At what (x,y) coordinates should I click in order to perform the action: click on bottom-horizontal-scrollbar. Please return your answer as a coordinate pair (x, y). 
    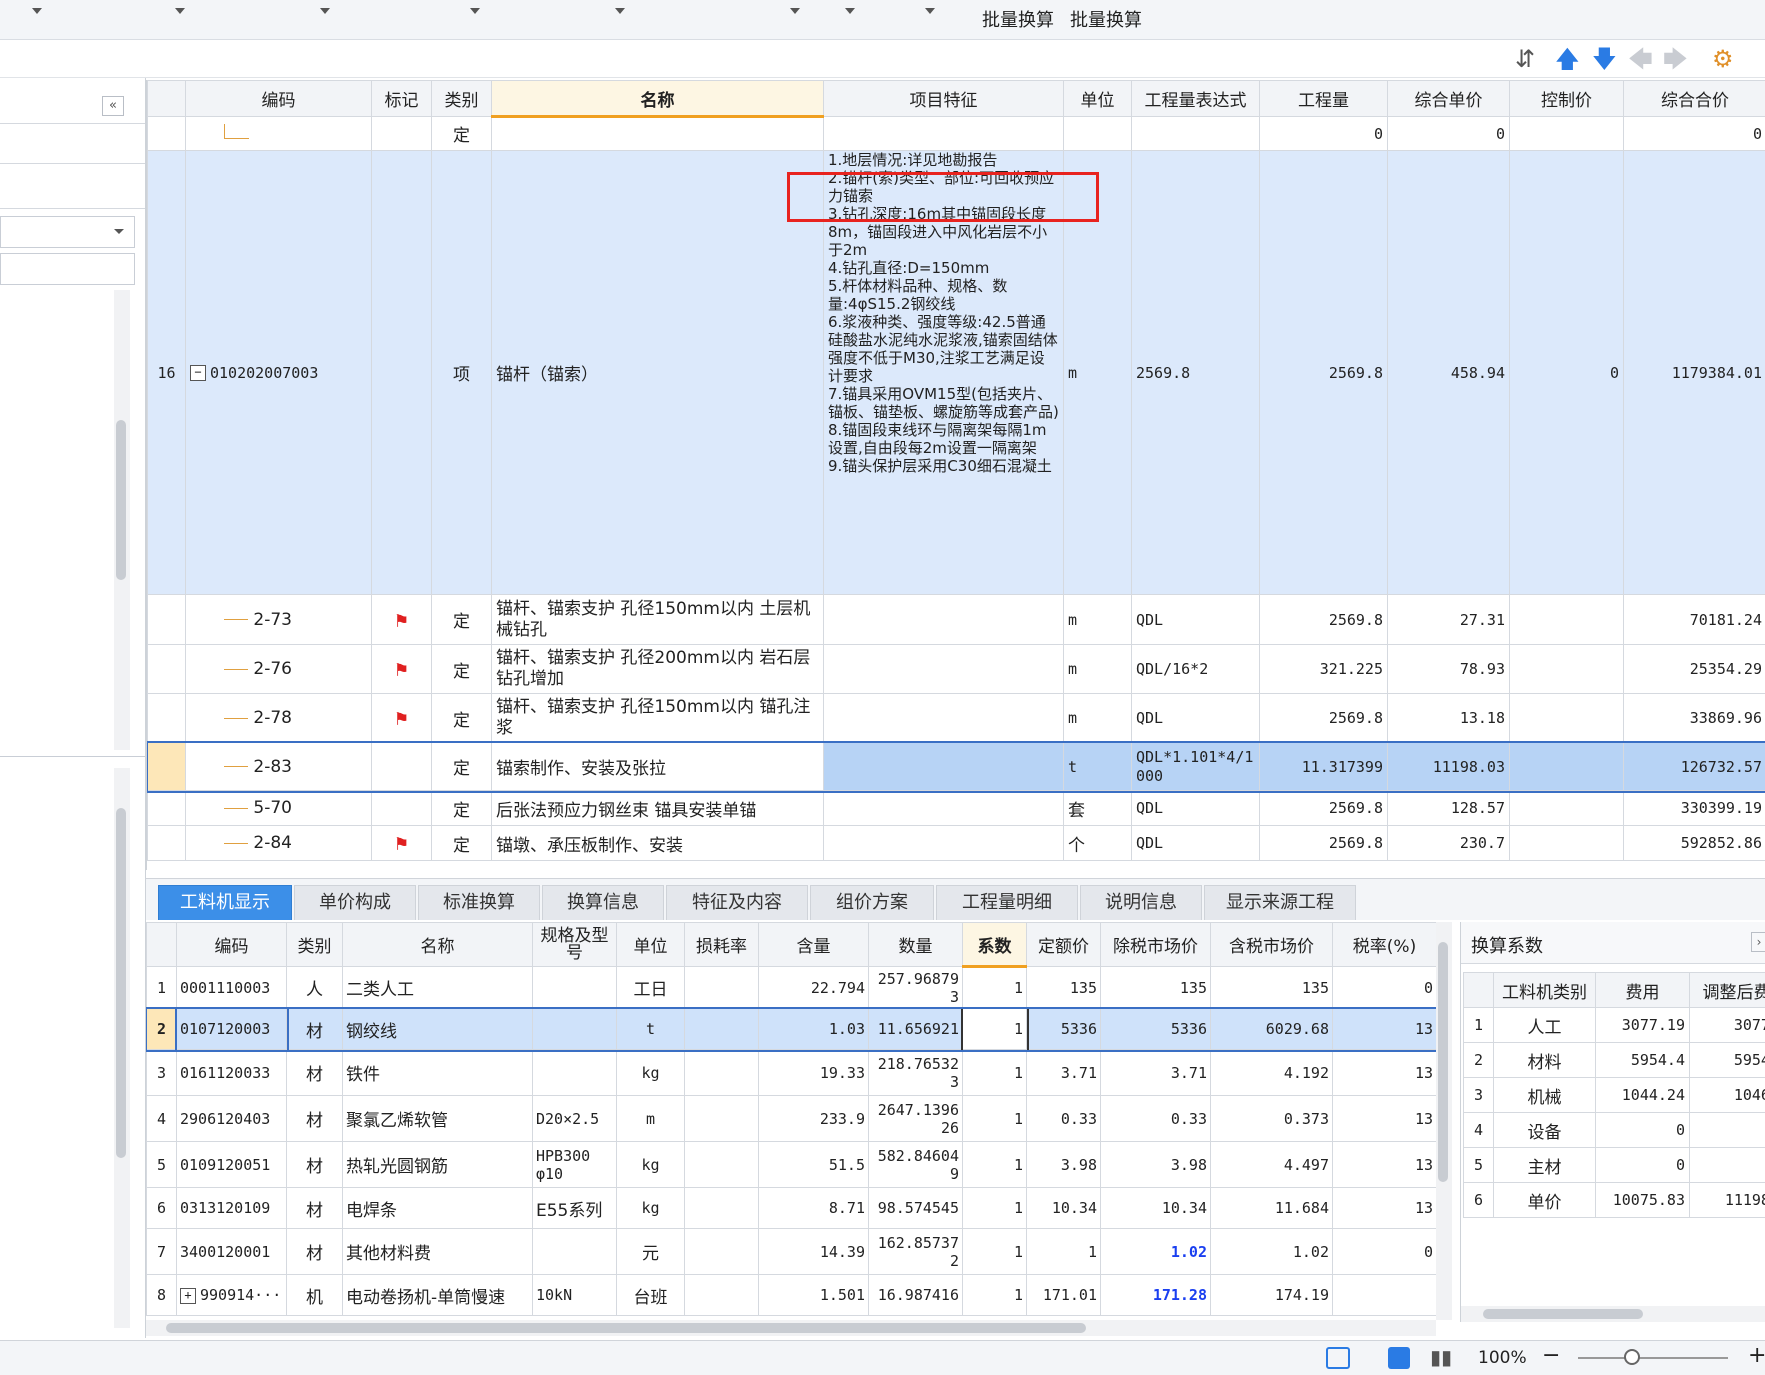
    Looking at the image, I should click on (791, 1328).